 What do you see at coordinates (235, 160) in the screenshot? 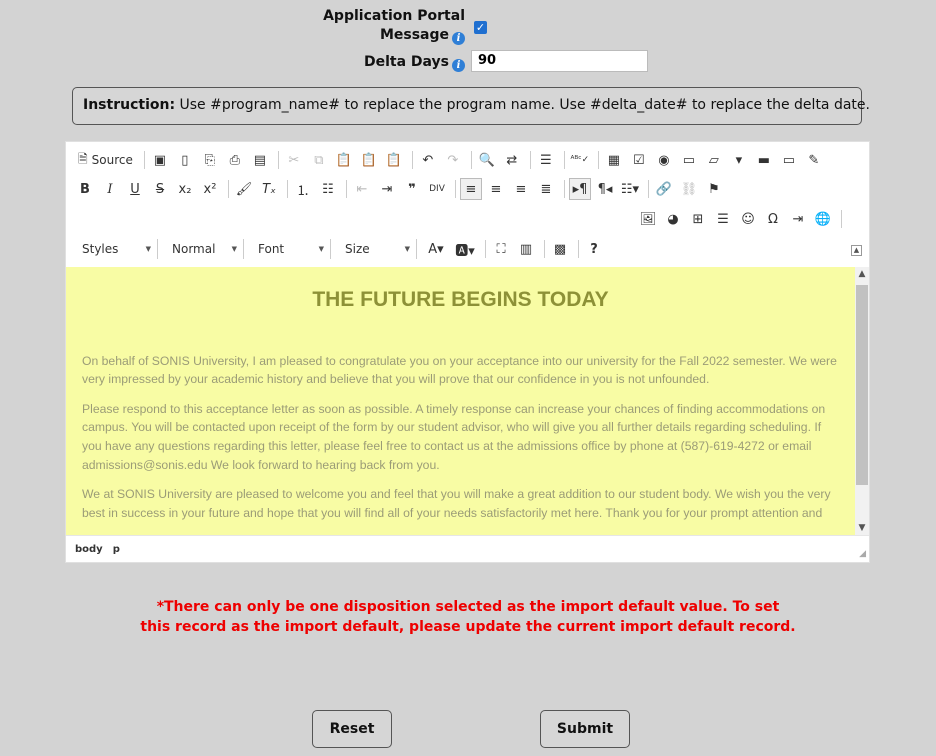
I see `print-icon: ⎙` at bounding box center [235, 160].